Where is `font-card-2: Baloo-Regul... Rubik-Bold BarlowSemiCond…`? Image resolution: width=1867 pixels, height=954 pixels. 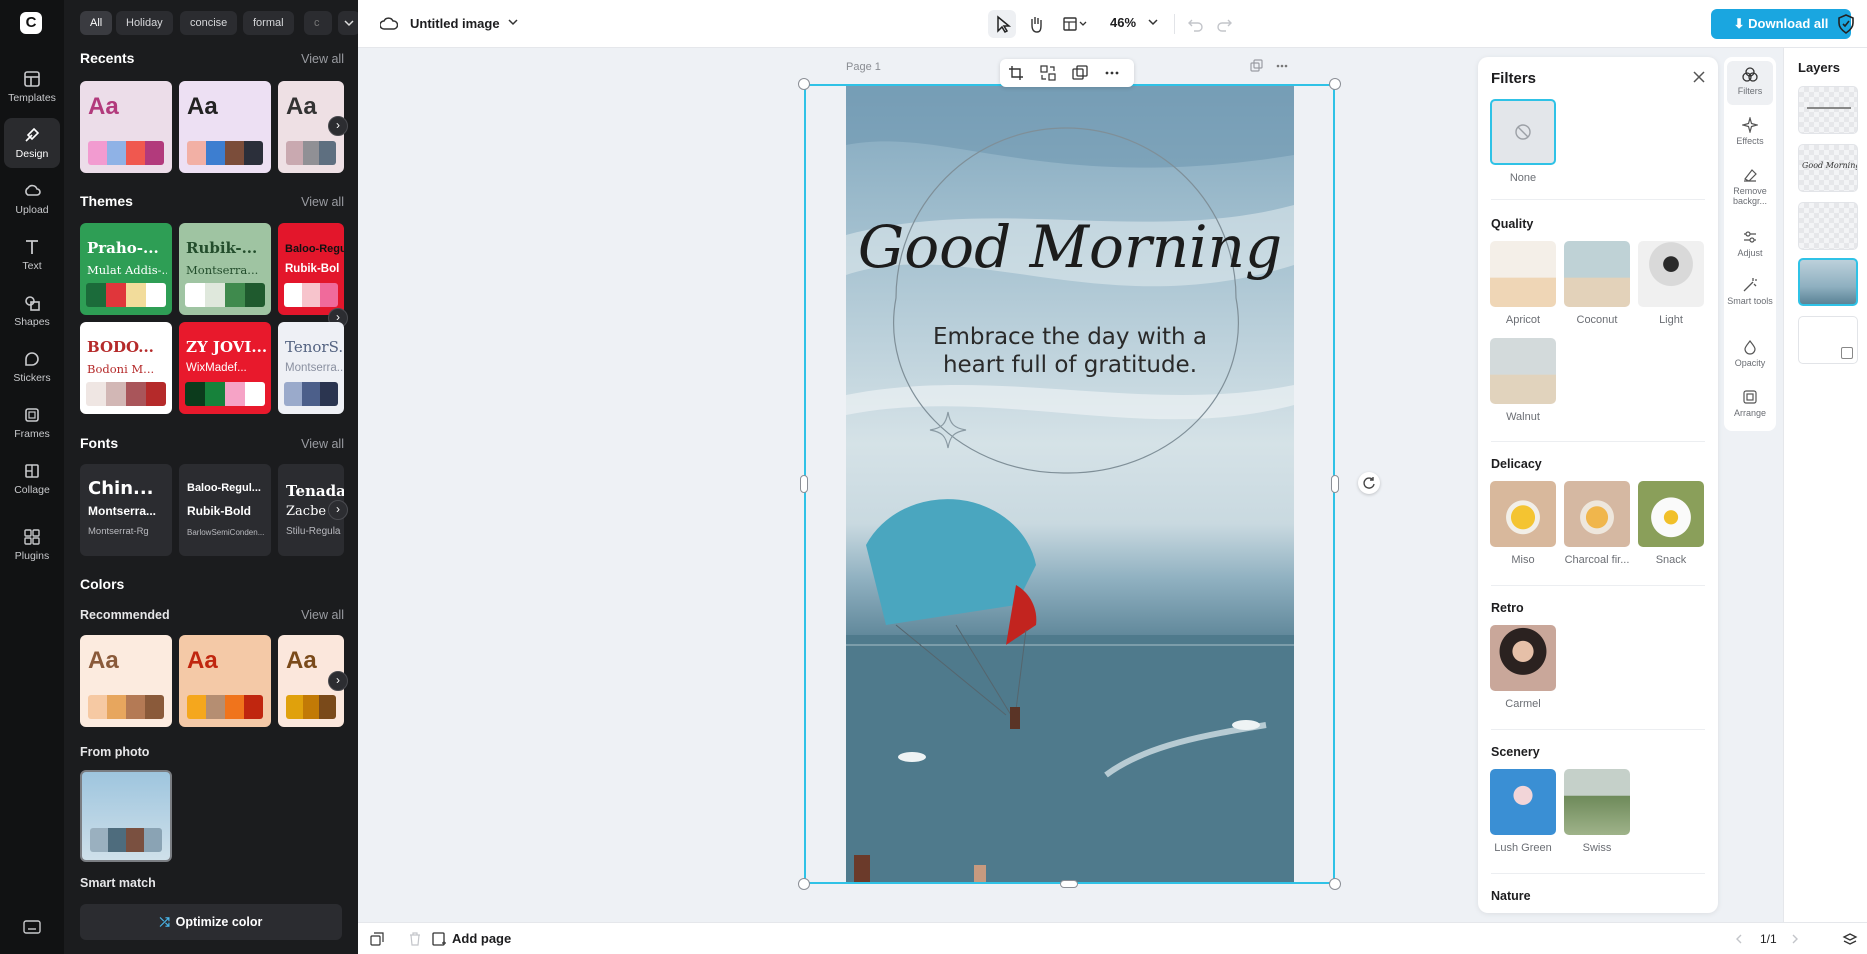
font-card-2: Baloo-Regul... Rubik-Bold BarlowSemiCond… is located at coordinates (225, 510).